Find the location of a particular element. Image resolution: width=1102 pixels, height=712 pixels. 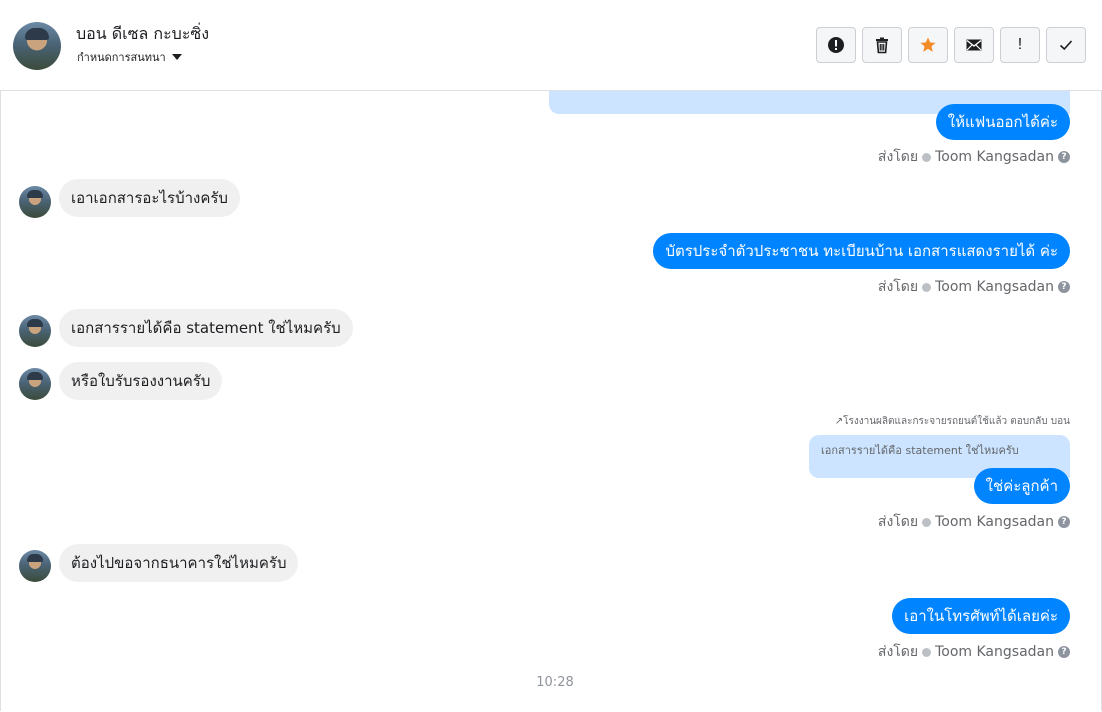

mark-unread-button is located at coordinates (974, 45).